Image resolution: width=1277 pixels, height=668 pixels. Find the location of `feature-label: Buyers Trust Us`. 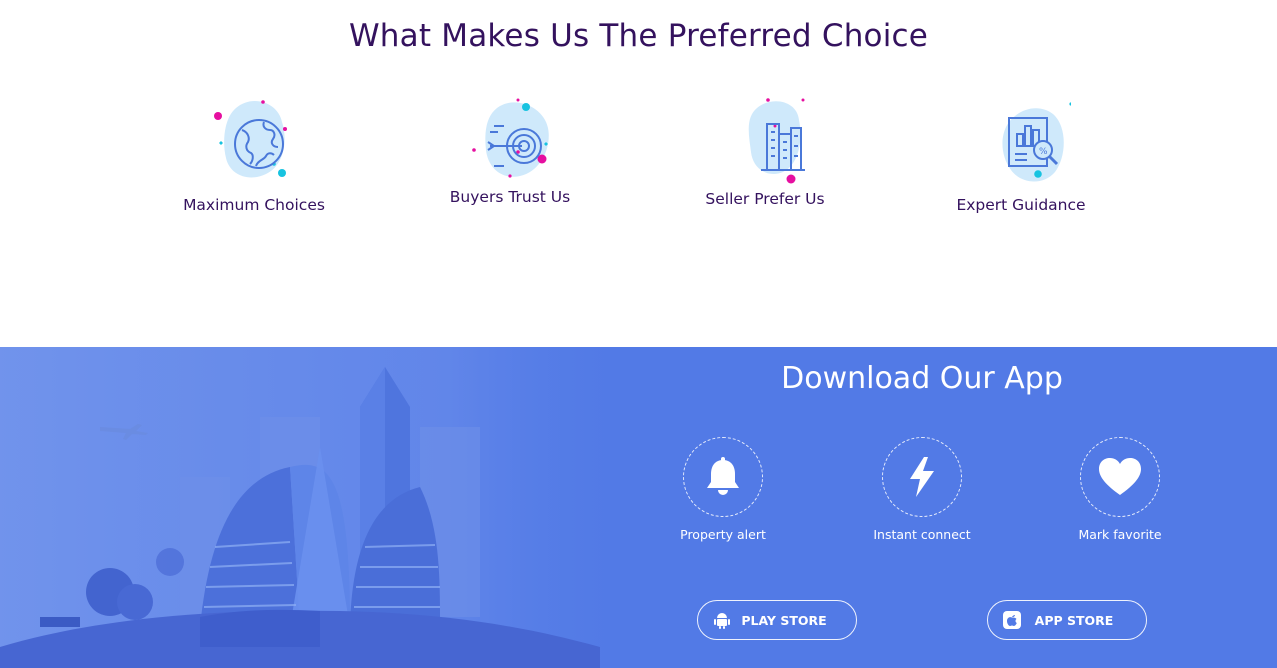

feature-label: Buyers Trust Us is located at coordinates (510, 197).